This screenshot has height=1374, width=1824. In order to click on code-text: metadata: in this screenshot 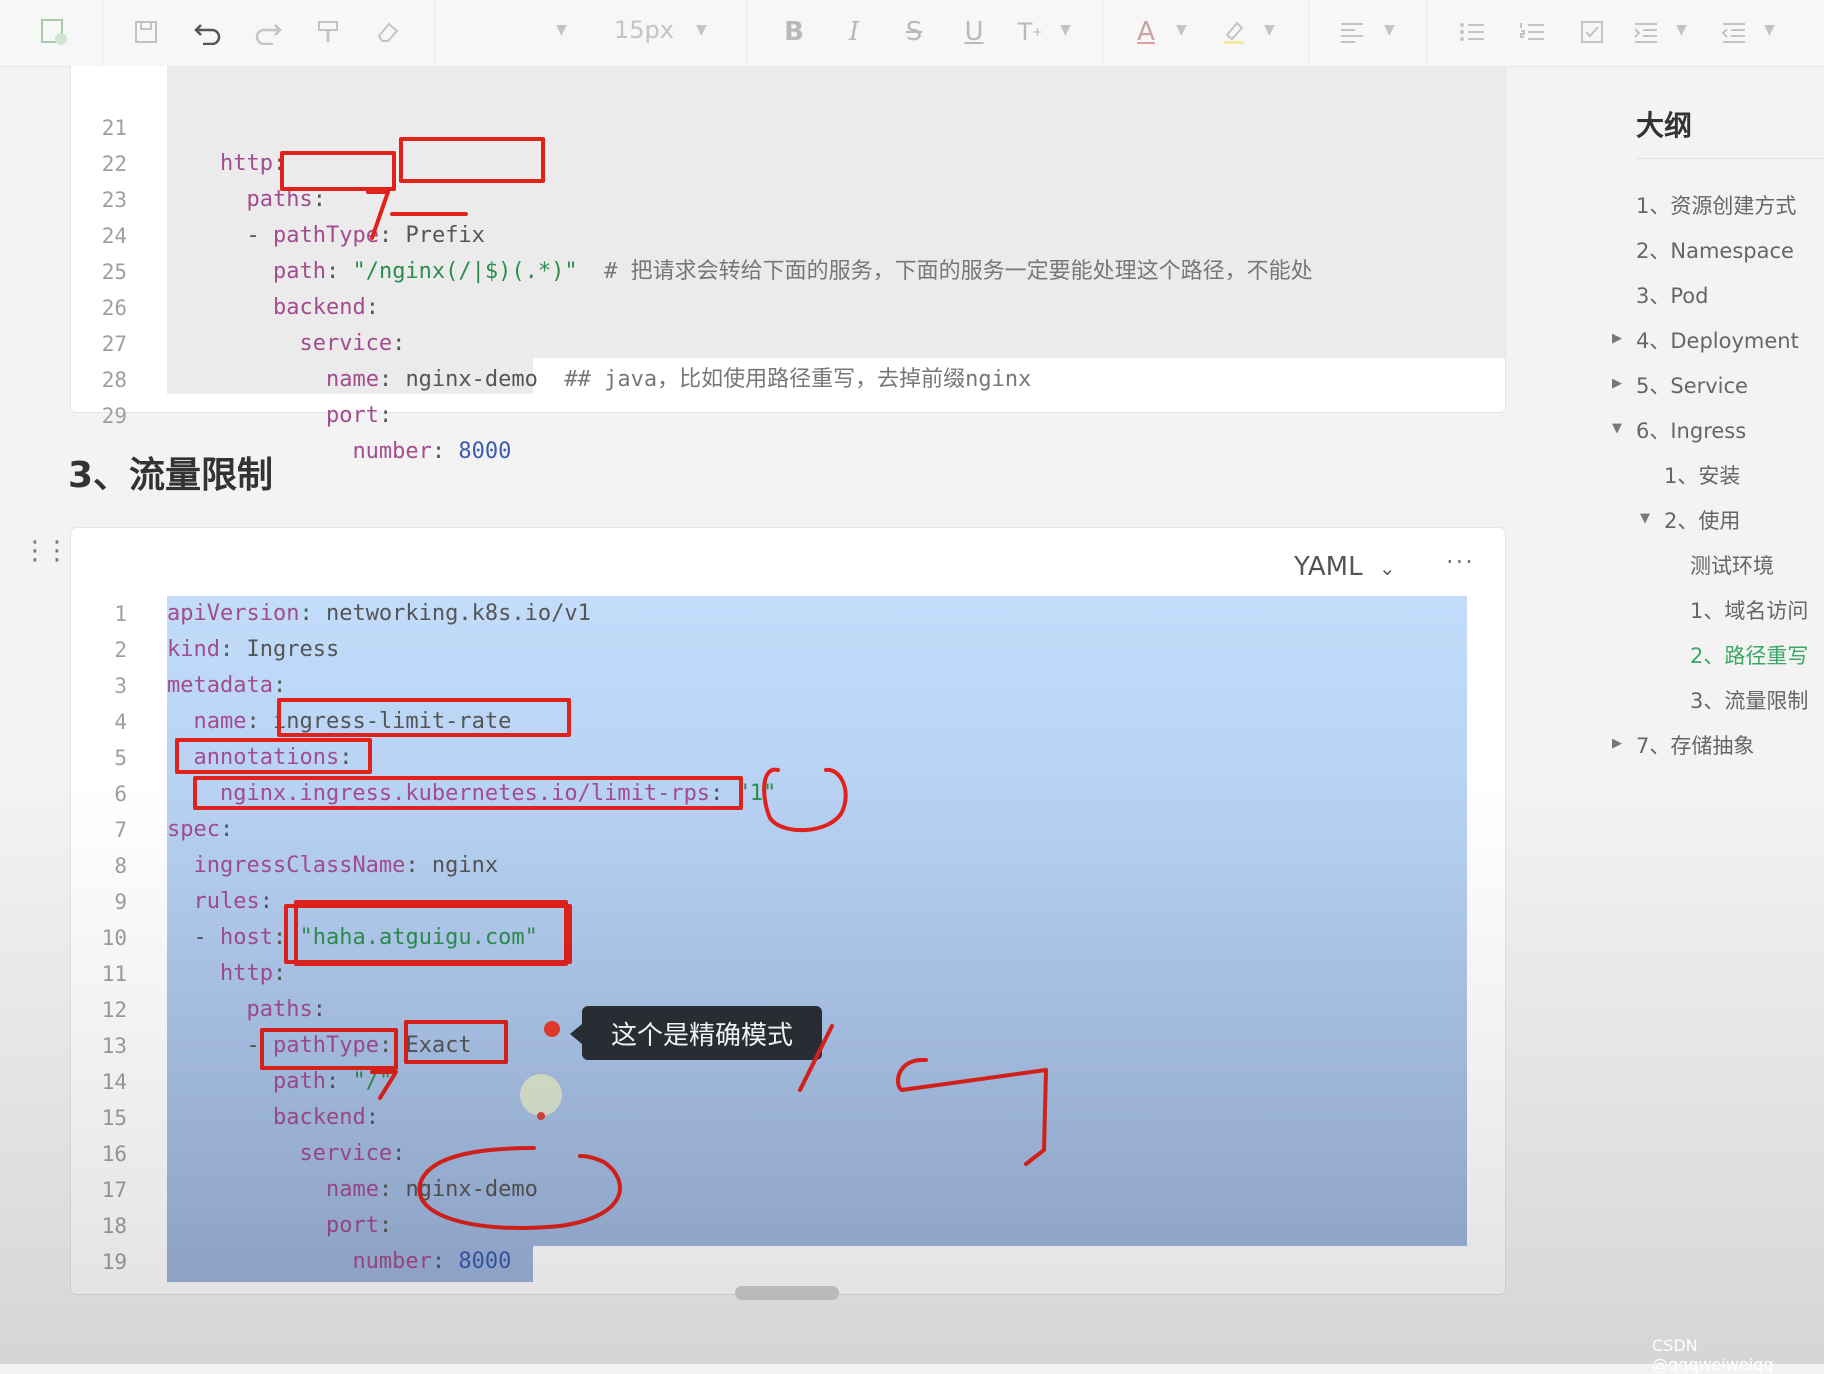, I will do `click(227, 685)`.